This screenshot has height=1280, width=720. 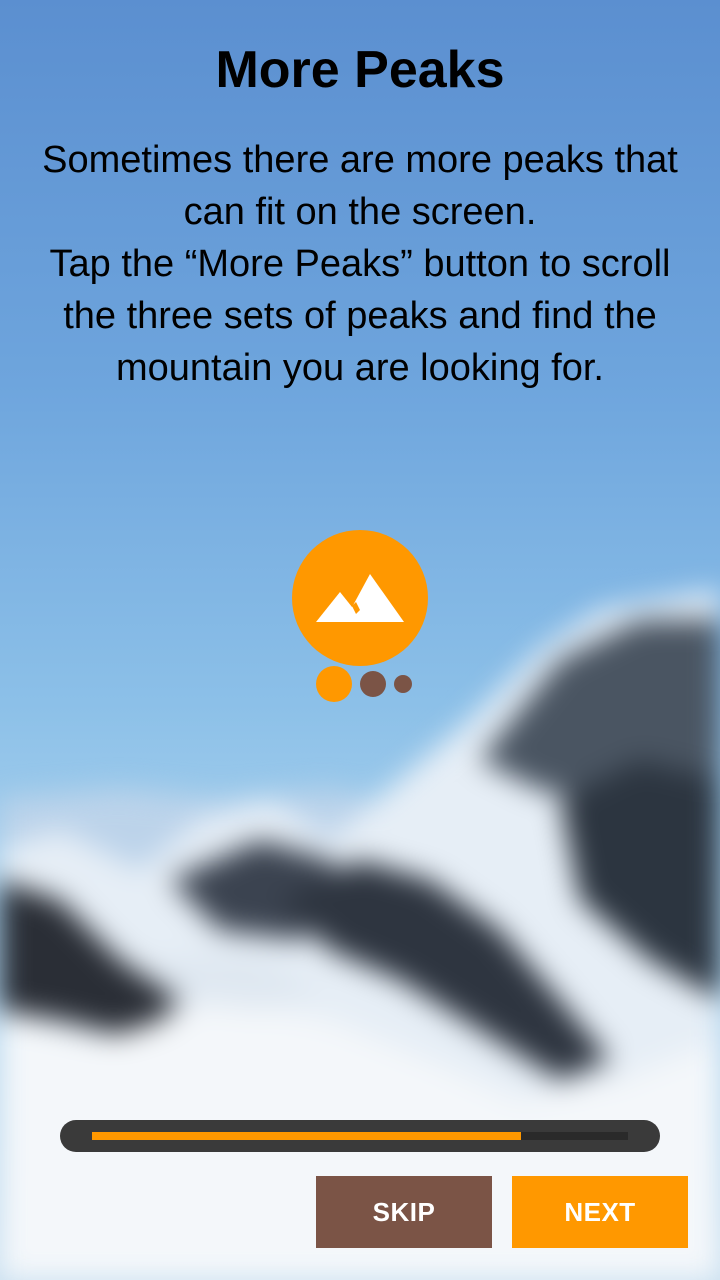 I want to click on progress-bar, so click(x=360, y=1136).